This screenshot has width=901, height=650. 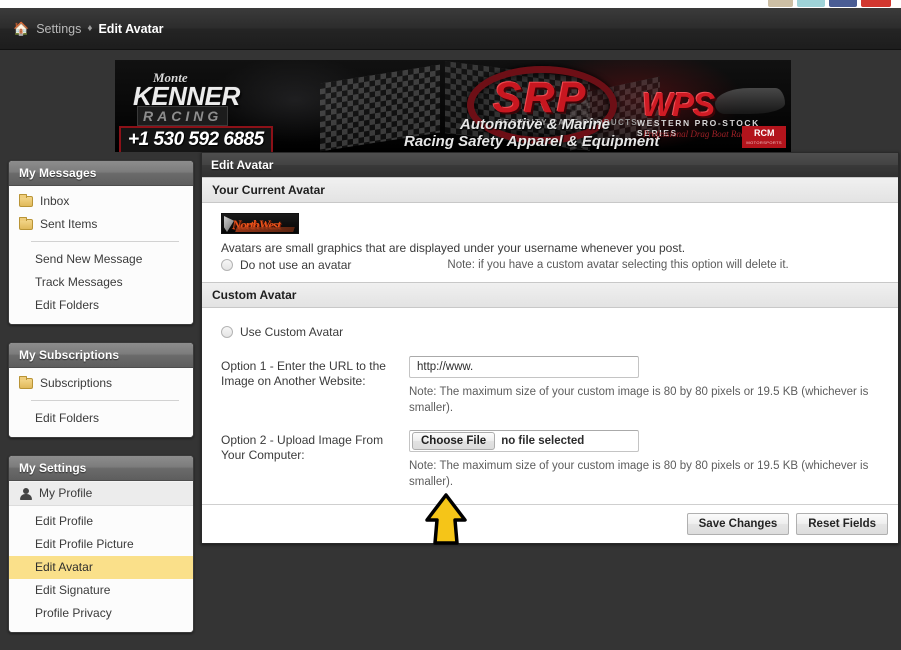 I want to click on sidebar-item-label: Subscriptions, so click(x=76, y=383).